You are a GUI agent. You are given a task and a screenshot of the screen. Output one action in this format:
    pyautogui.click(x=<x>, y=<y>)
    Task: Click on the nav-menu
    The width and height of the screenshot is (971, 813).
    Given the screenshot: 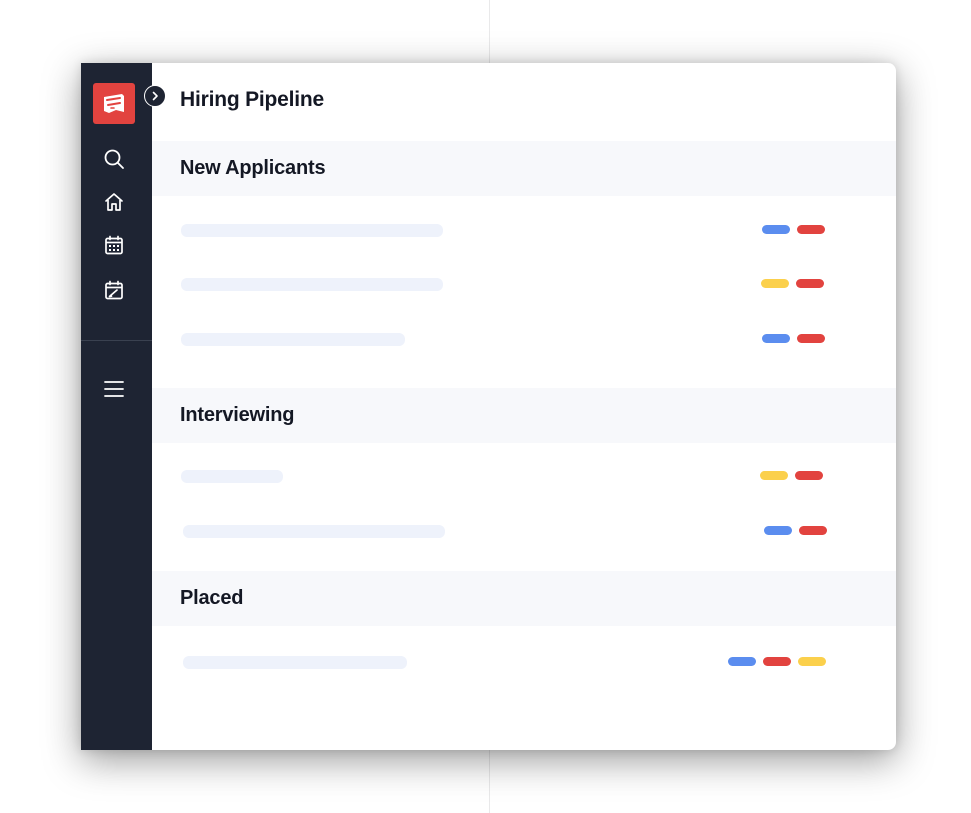 What is the action you would take?
    pyautogui.click(x=114, y=389)
    